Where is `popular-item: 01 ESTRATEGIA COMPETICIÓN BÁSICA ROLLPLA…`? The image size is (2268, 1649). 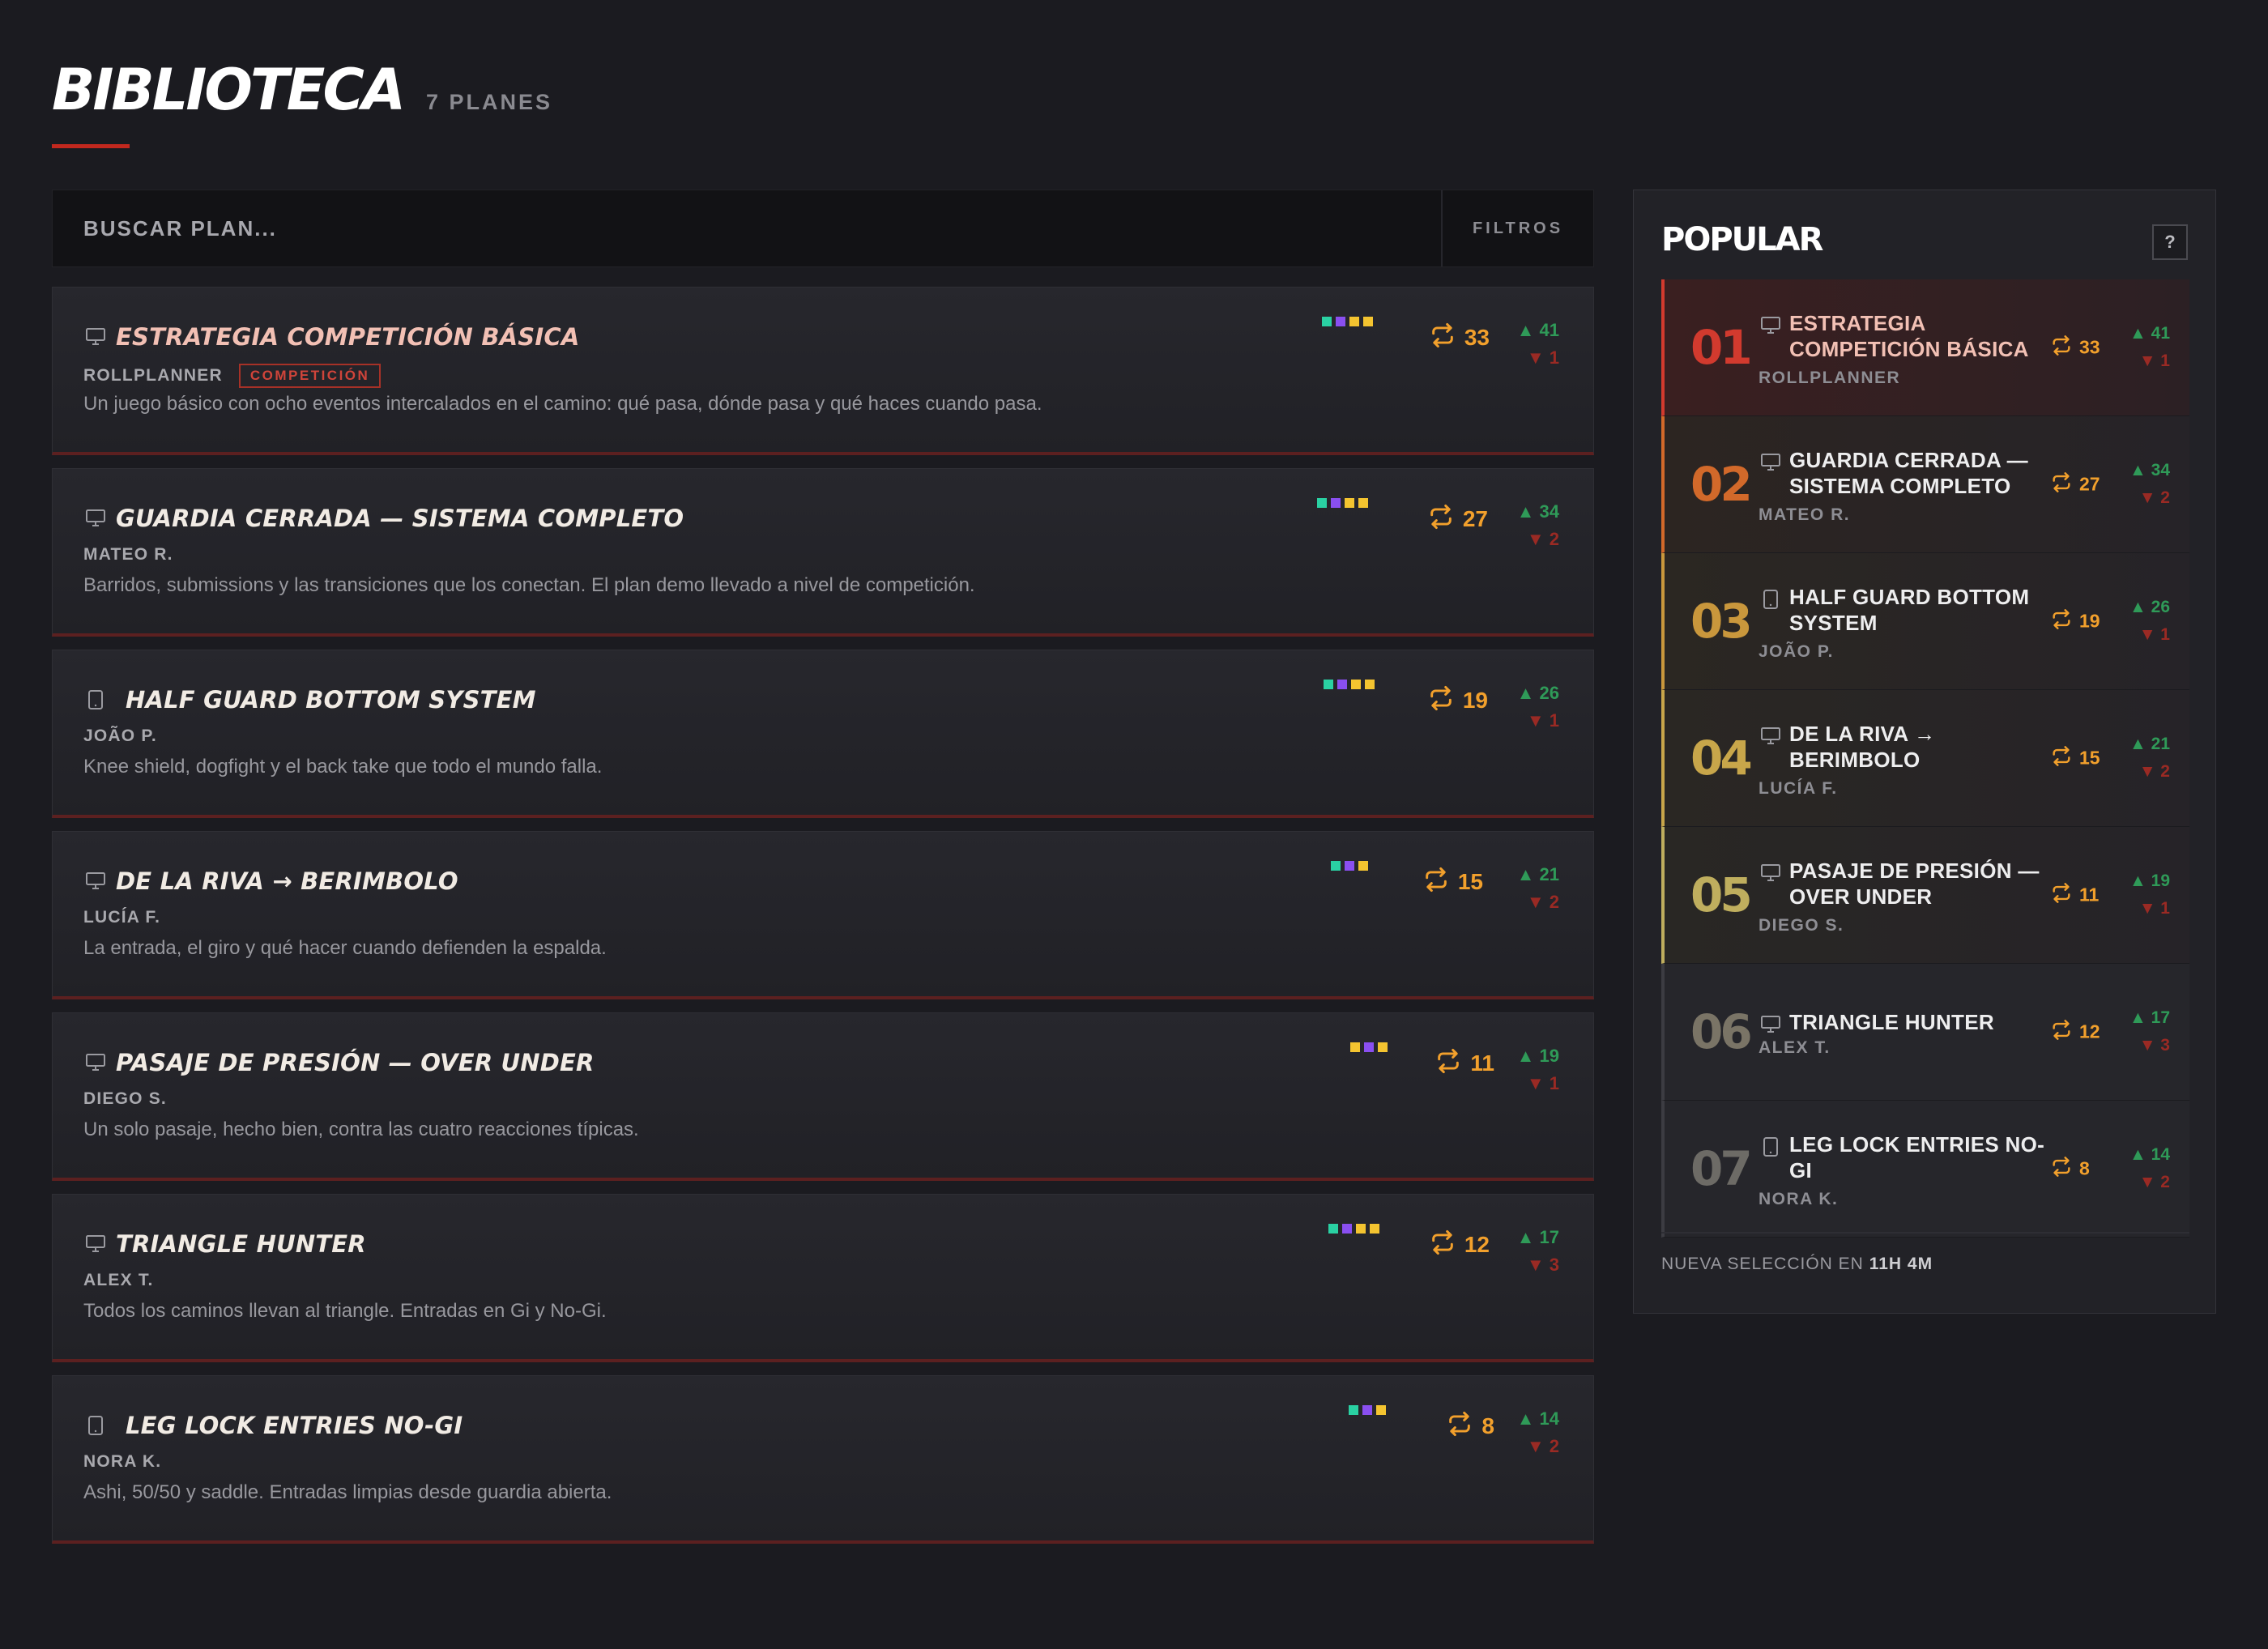 popular-item: 01 ESTRATEGIA COMPETICIÓN BÁSICA ROLLPLA… is located at coordinates (1925, 348).